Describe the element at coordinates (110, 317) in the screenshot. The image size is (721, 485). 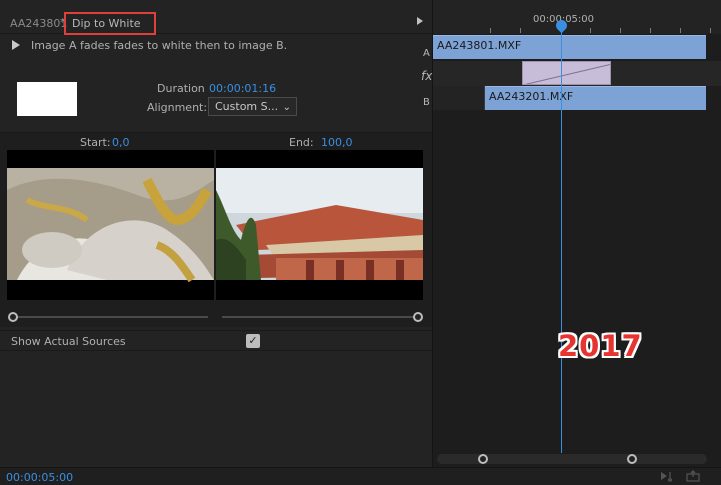
I see `start-slider-track` at that location.